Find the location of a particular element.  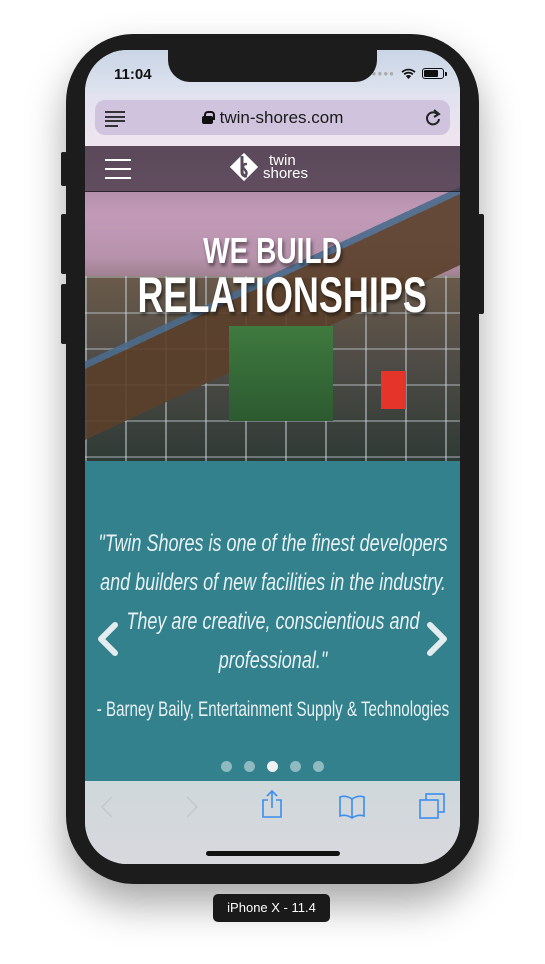

share-icon is located at coordinates (272, 804).